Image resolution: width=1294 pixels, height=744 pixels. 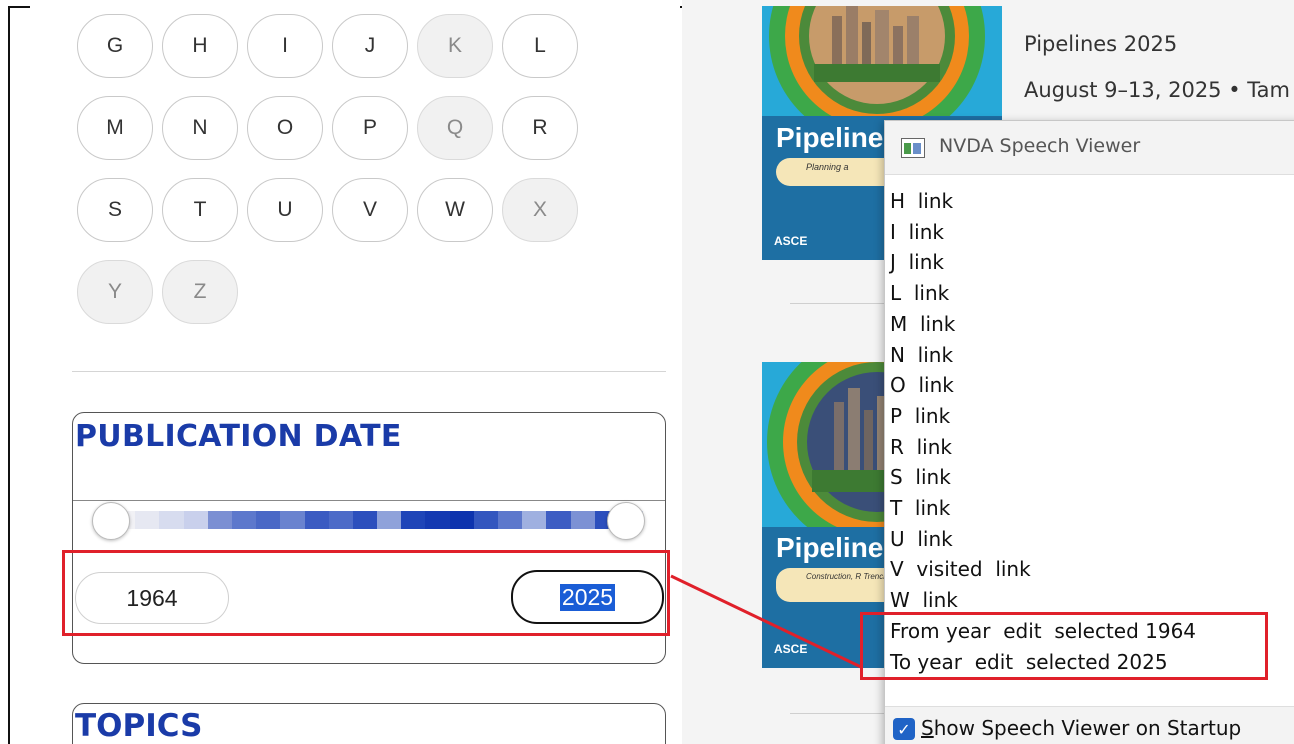 What do you see at coordinates (924, 600) in the screenshot?
I see `speech-line: W link` at bounding box center [924, 600].